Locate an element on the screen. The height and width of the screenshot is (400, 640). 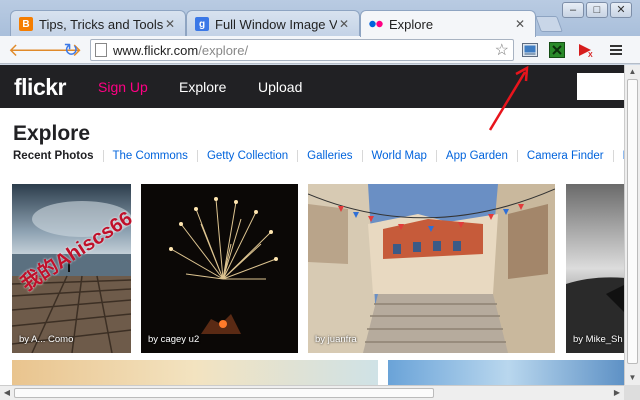
spreadsheet-icon is located at coordinates (557, 50).